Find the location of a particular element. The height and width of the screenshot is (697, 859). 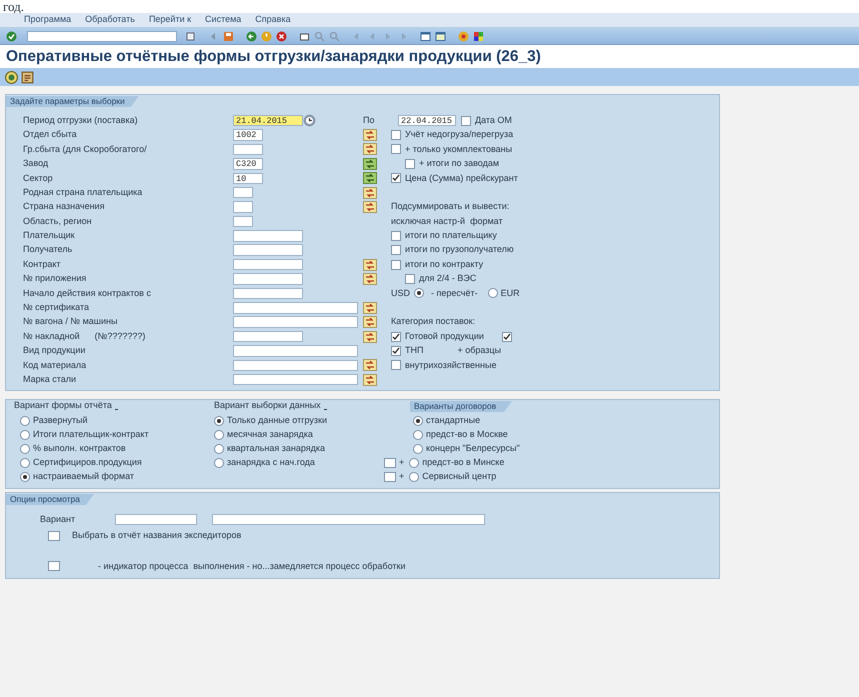

find-icon is located at coordinates (319, 36).